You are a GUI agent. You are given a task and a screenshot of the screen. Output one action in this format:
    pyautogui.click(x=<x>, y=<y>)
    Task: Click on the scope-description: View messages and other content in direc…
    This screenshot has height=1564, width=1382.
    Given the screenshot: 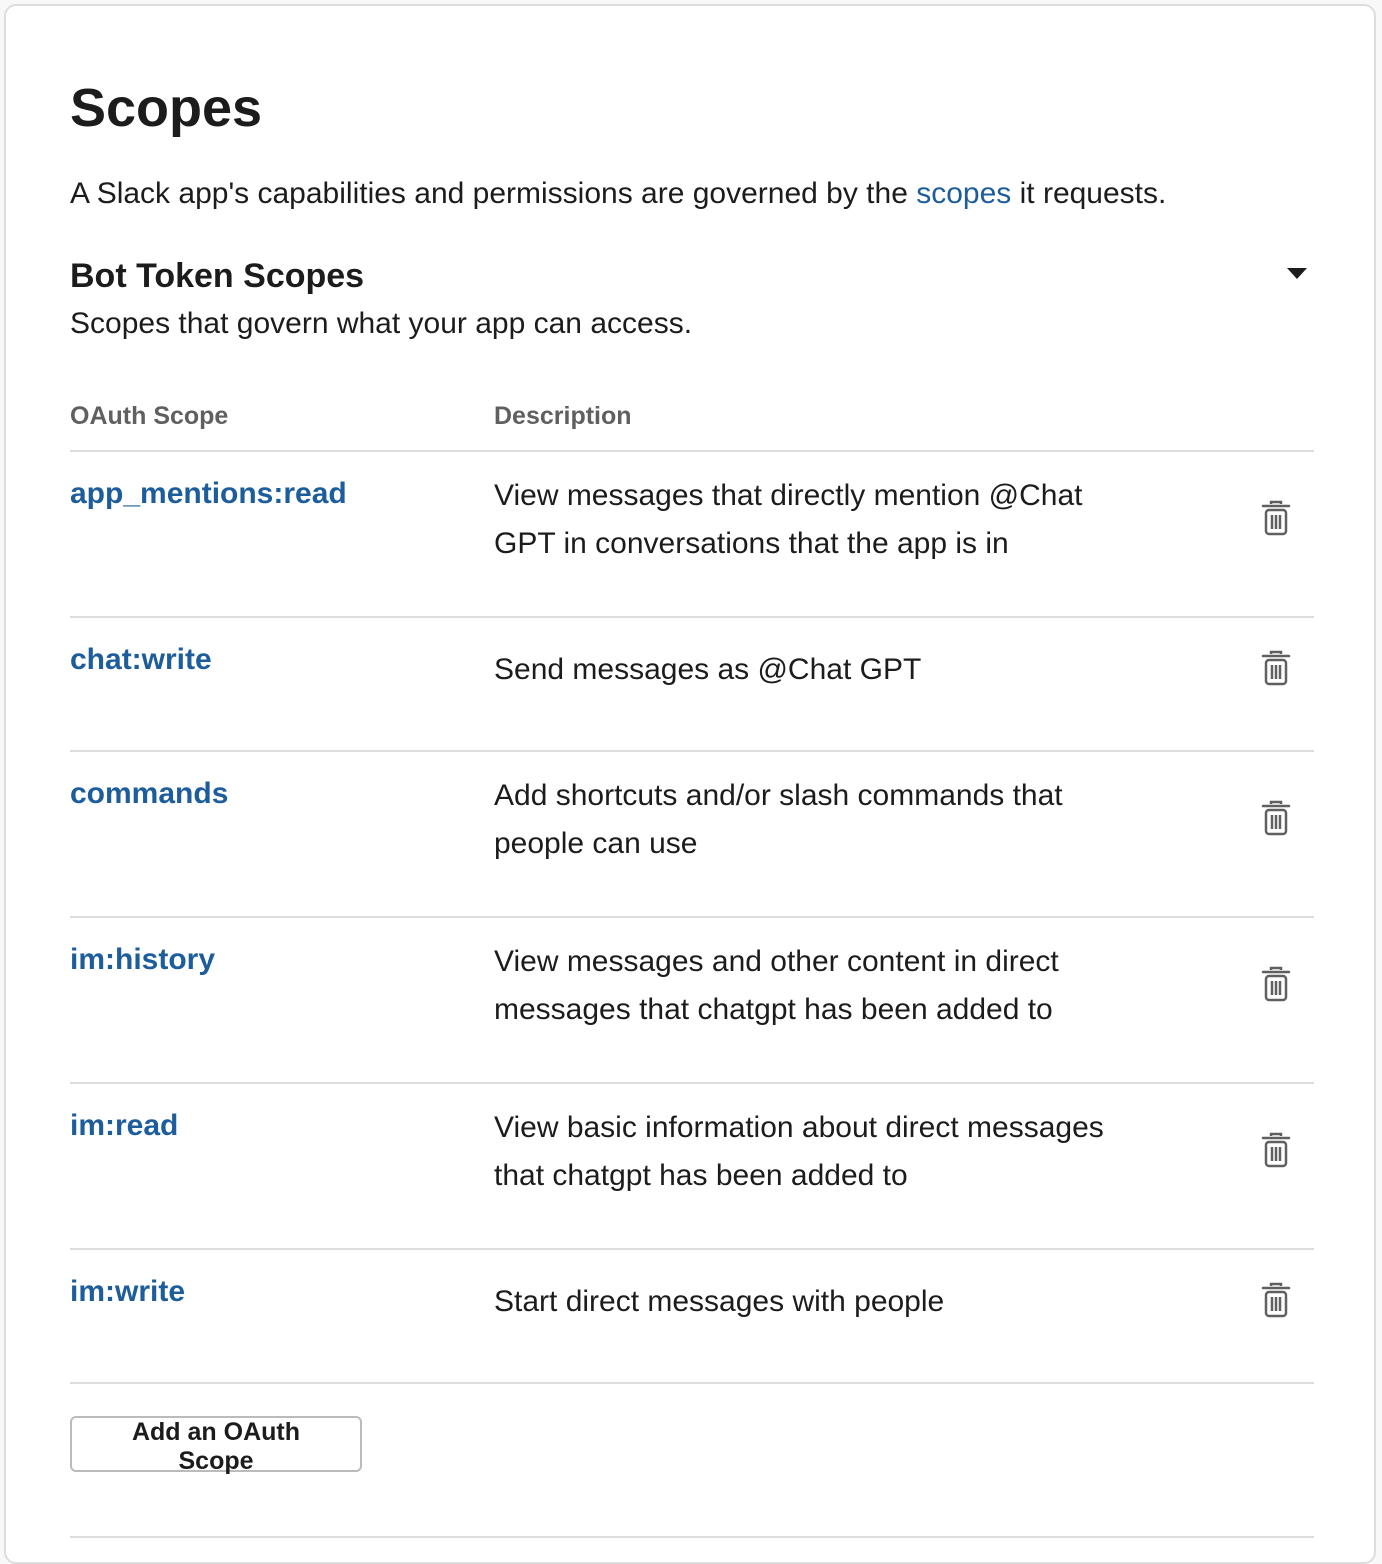 What is the action you would take?
    pyautogui.click(x=776, y=985)
    